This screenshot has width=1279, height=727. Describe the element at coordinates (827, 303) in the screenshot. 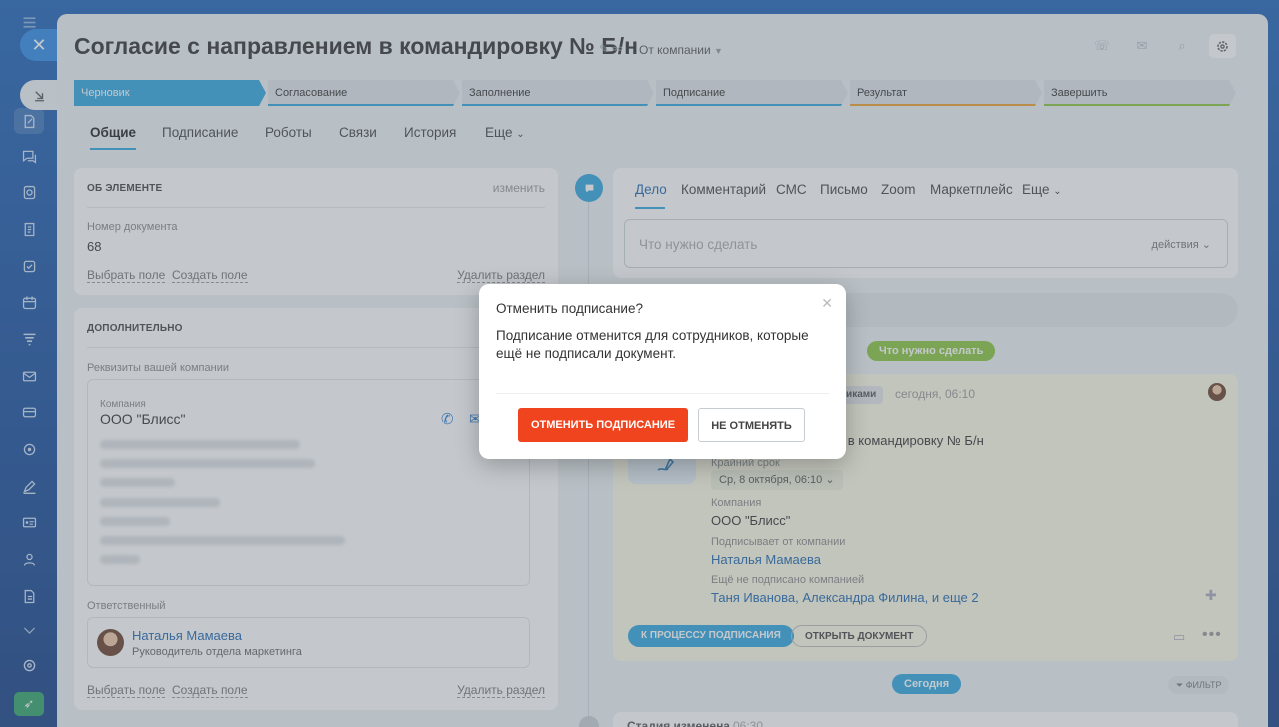

I see `close-icon: ✕` at that location.